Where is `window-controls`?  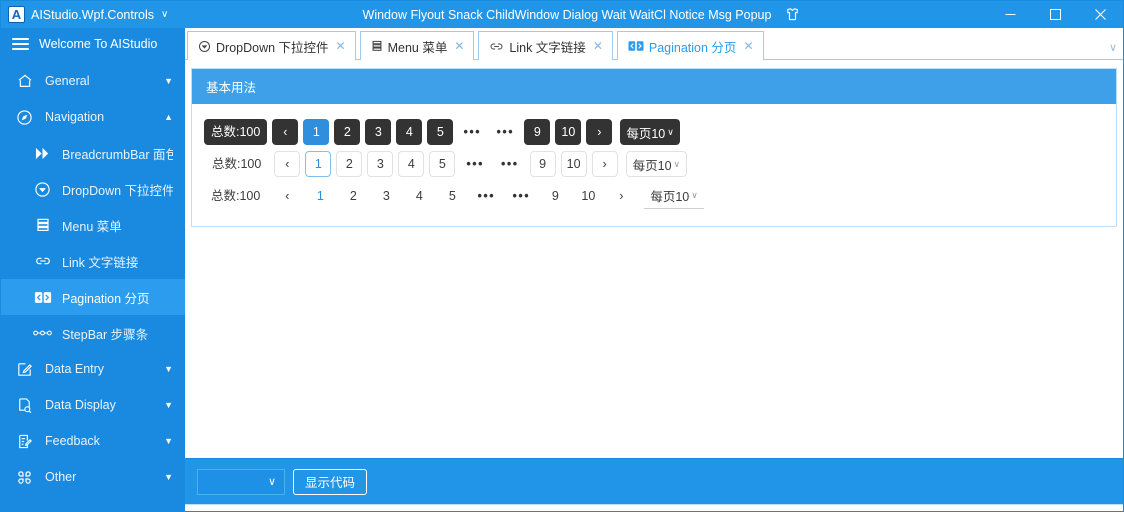
window-controls is located at coordinates (1055, 14).